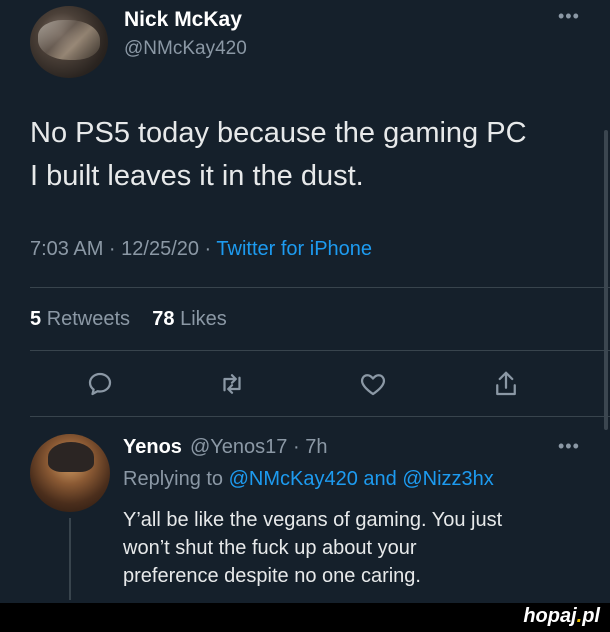 The width and height of the screenshot is (610, 632). I want to click on replying-prefix: Replying to, so click(176, 479).